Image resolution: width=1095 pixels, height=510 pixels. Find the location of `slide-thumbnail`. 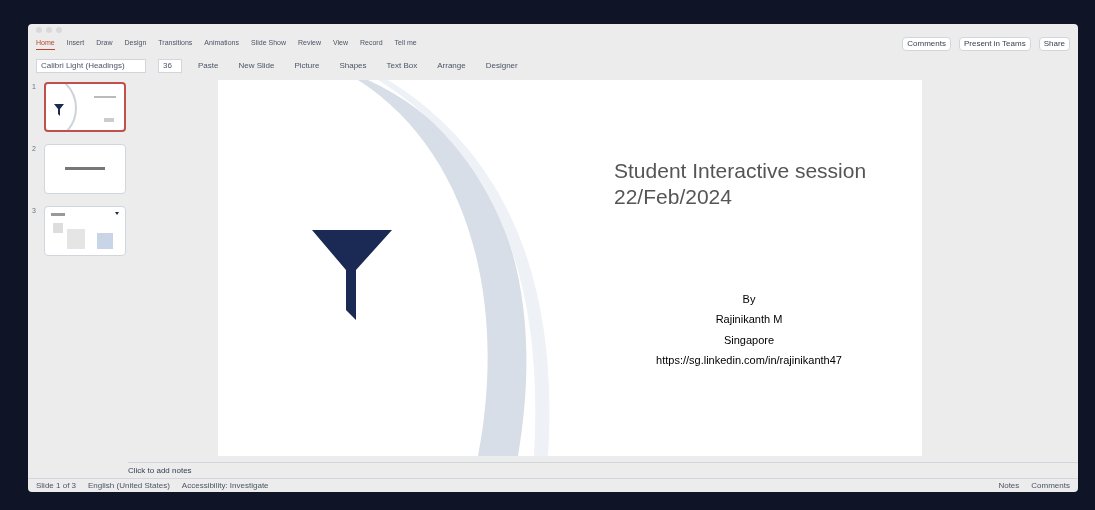

slide-thumbnail is located at coordinates (85, 107).